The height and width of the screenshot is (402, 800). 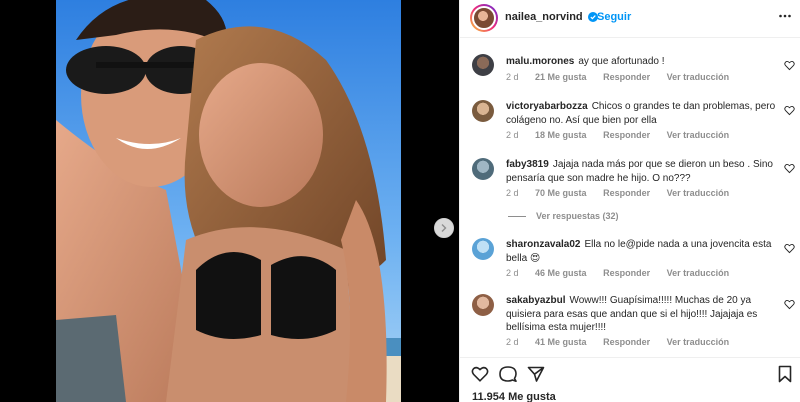 I want to click on post-likes-count: 11.954 Me gusta, so click(x=514, y=396).